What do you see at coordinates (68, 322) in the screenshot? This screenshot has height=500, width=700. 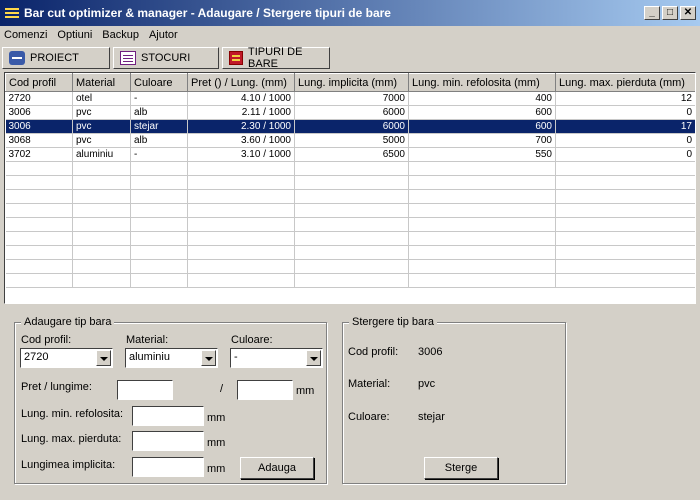 I see `add-group-title: Adaugare tip bara` at bounding box center [68, 322].